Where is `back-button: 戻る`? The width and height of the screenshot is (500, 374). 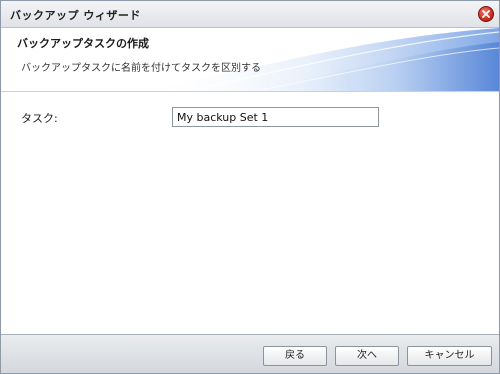
back-button: 戻る is located at coordinates (295, 356).